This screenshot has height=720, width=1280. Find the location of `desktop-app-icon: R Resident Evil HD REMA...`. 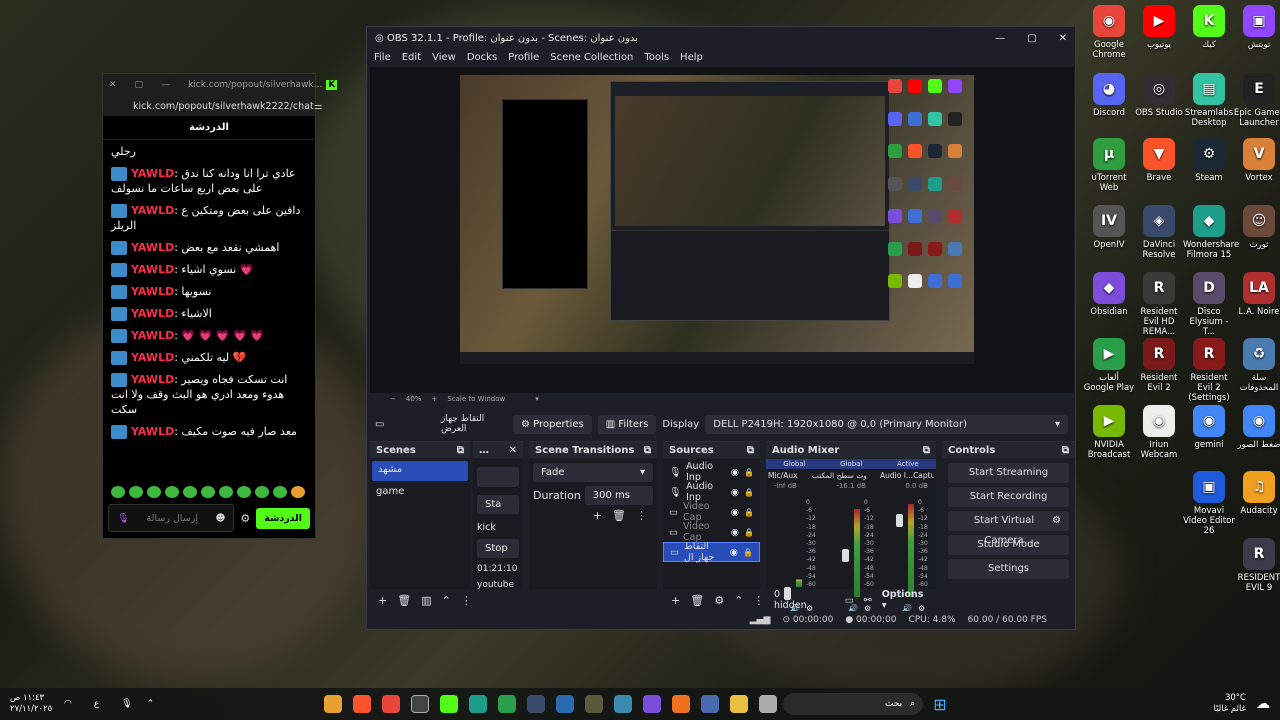

desktop-app-icon: R Resident Evil HD REMA... is located at coordinates (1159, 304).